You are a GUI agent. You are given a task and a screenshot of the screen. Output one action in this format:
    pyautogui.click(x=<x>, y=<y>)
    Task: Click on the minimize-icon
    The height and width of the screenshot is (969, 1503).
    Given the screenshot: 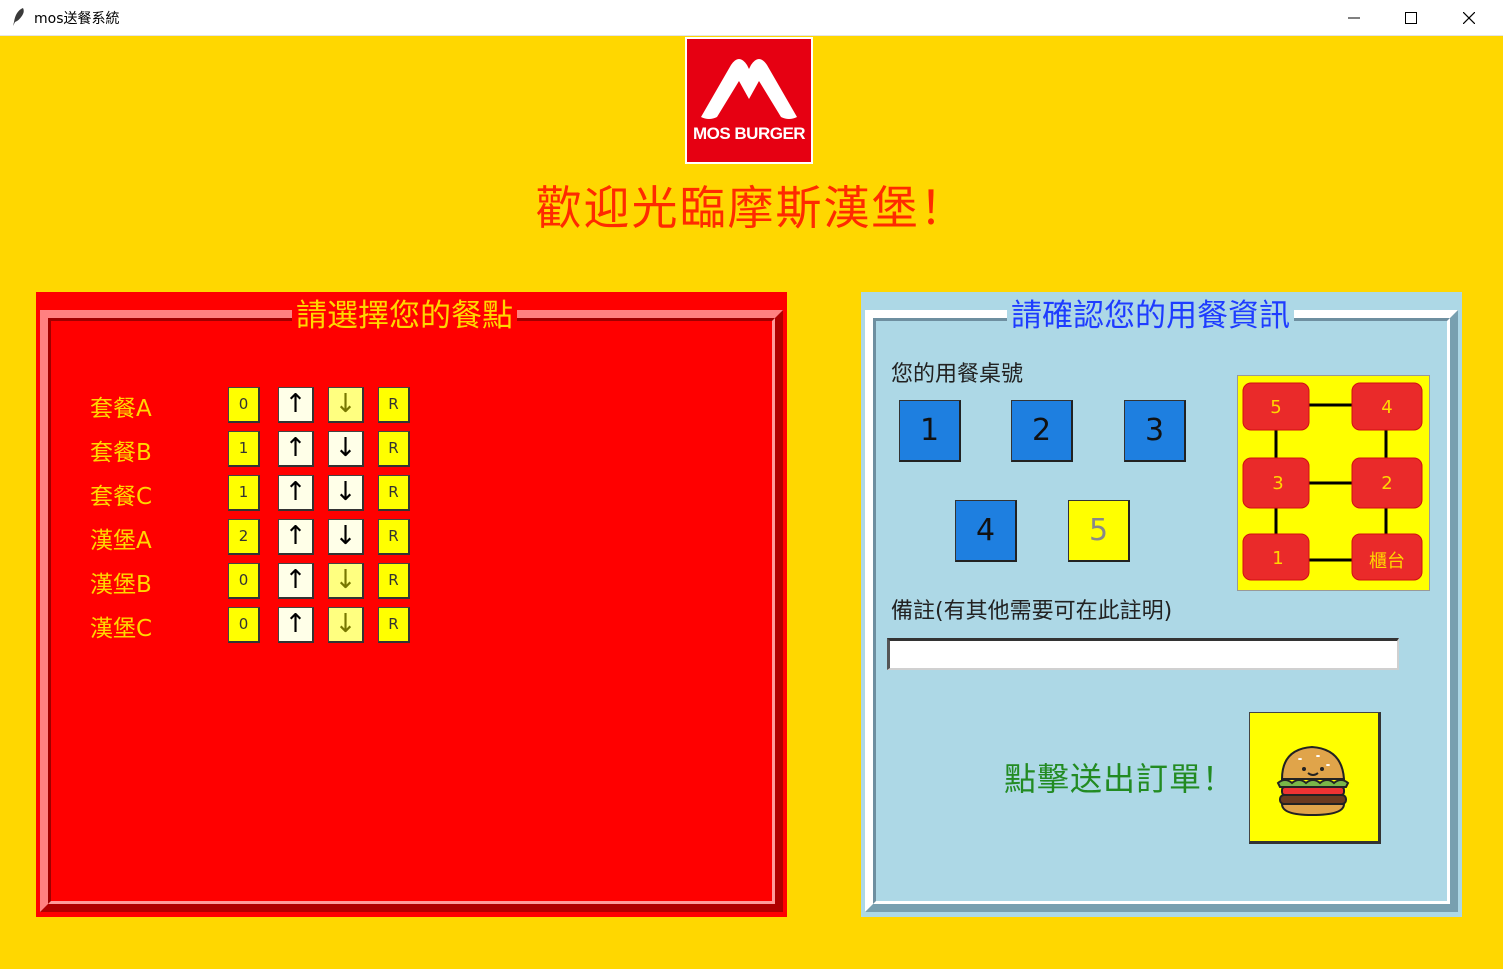 What is the action you would take?
    pyautogui.click(x=1354, y=18)
    